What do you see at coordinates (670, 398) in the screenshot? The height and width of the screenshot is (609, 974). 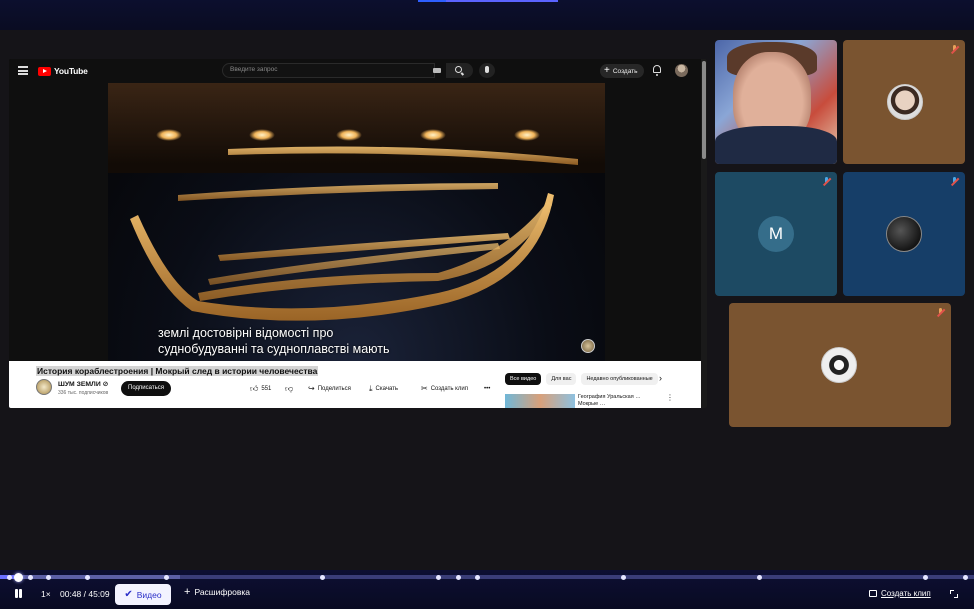 I see `more-vert-icon: ⋮` at bounding box center [670, 398].